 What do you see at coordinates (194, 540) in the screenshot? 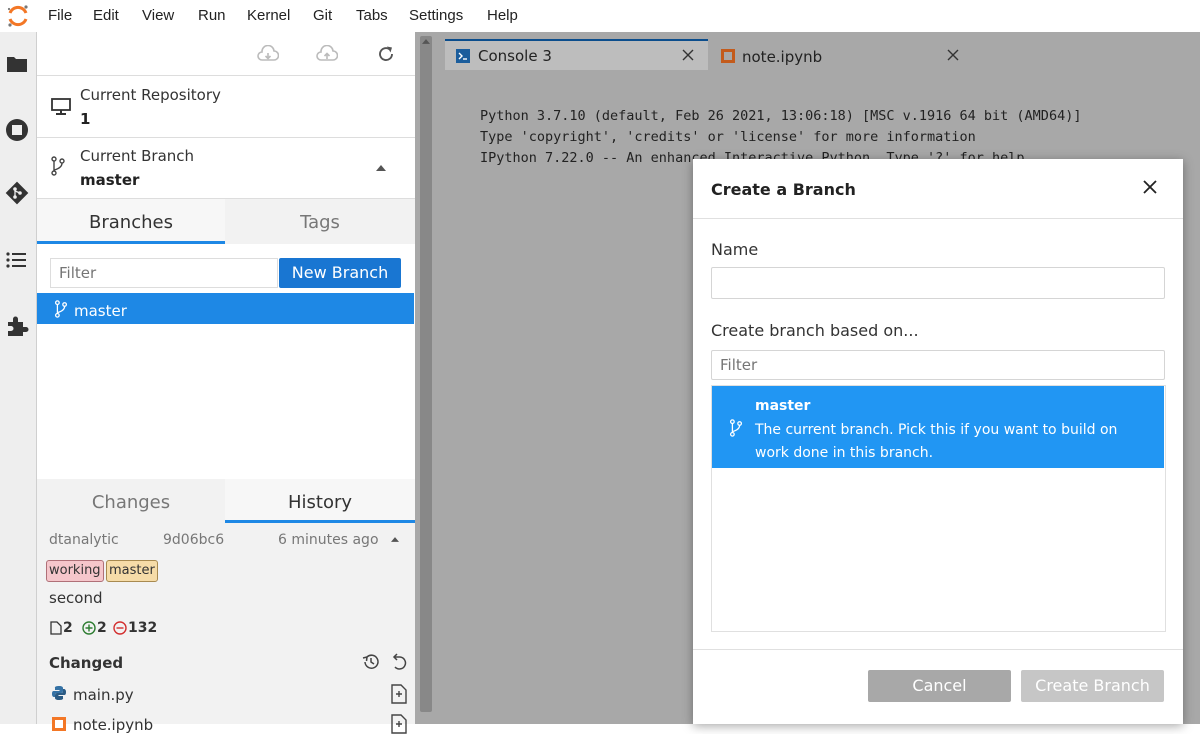
I see `commit-hash: 9d06bc6` at bounding box center [194, 540].